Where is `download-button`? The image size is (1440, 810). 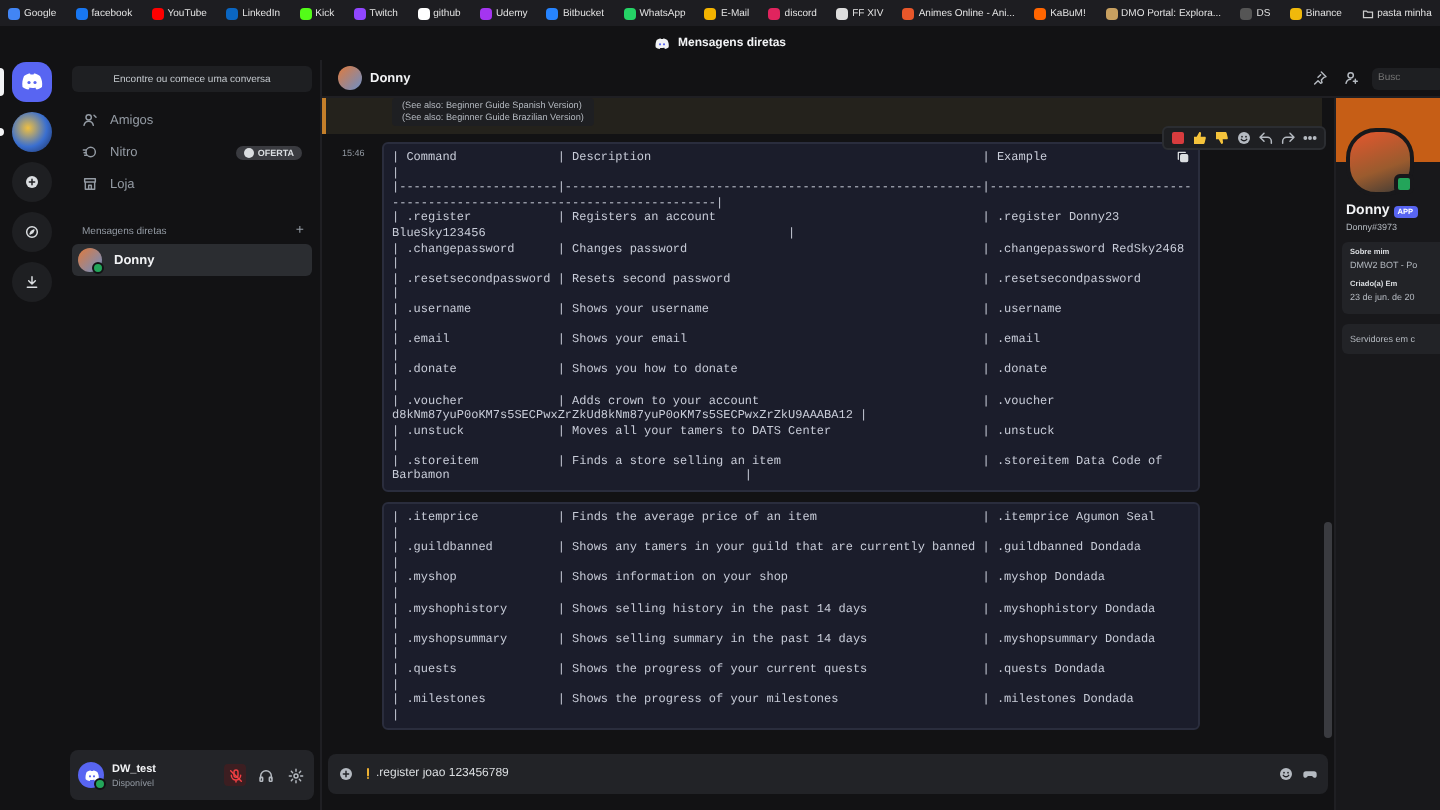
download-button is located at coordinates (32, 282).